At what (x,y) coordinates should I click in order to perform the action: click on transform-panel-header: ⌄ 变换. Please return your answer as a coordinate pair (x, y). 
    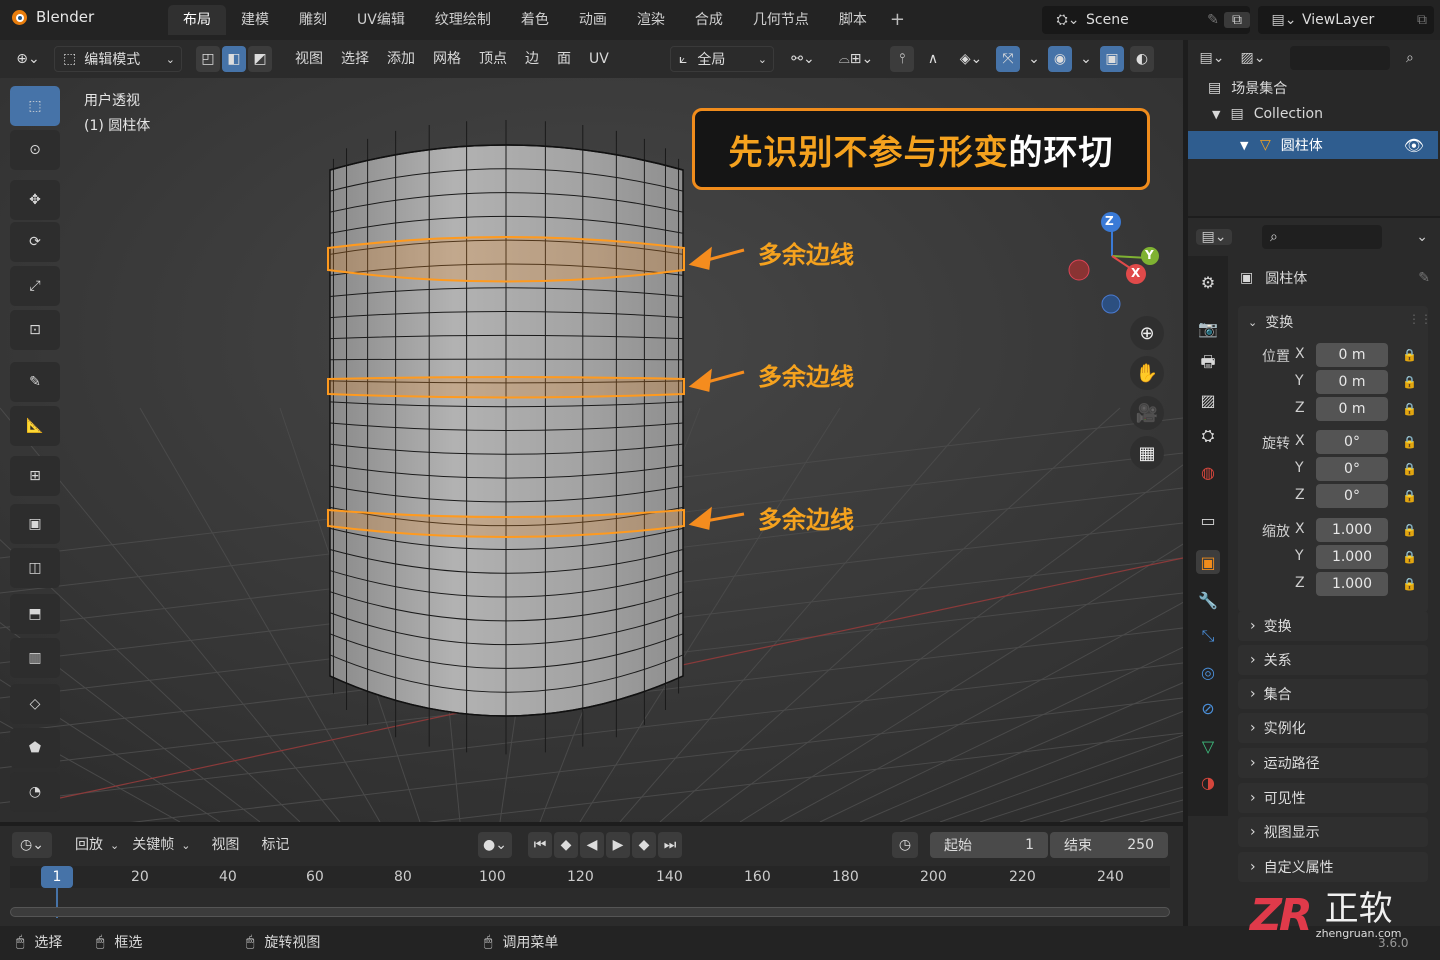
    Looking at the image, I should click on (1270, 322).